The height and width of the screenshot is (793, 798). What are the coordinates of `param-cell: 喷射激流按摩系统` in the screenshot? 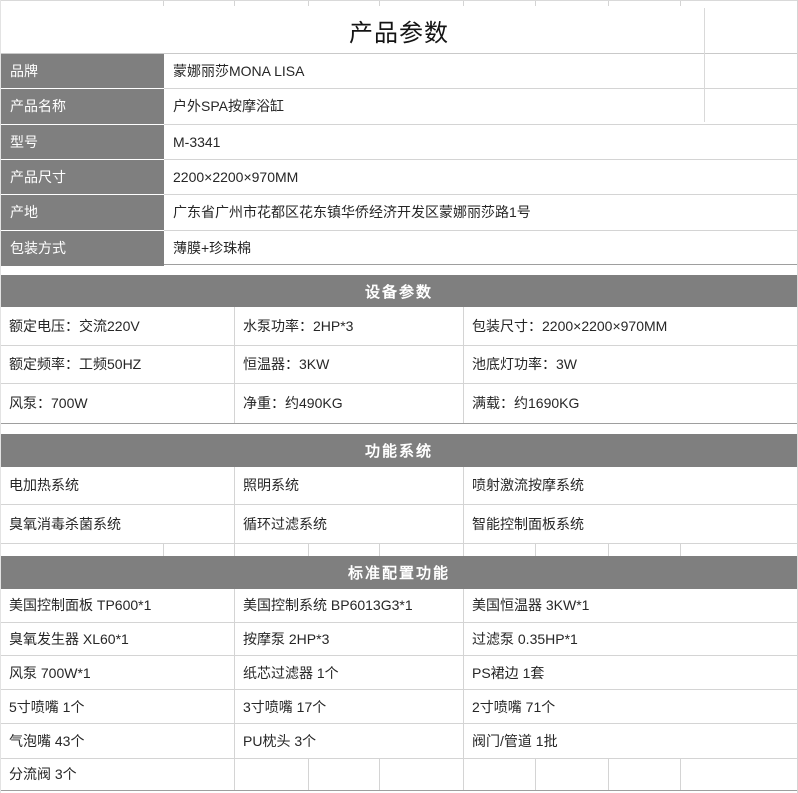 It's located at (630, 486).